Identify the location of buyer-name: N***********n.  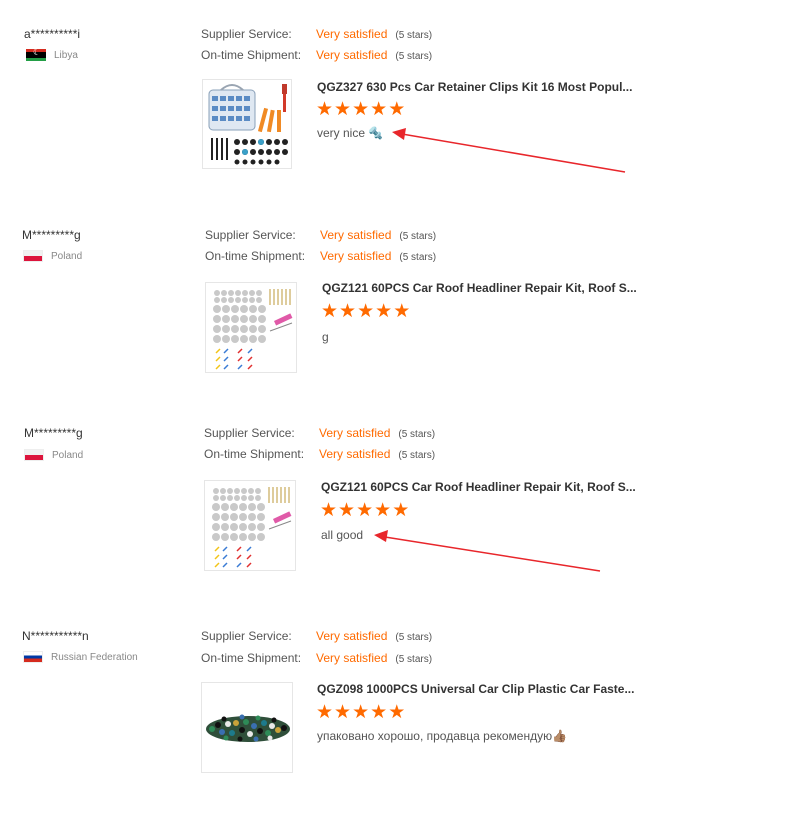
(55, 636).